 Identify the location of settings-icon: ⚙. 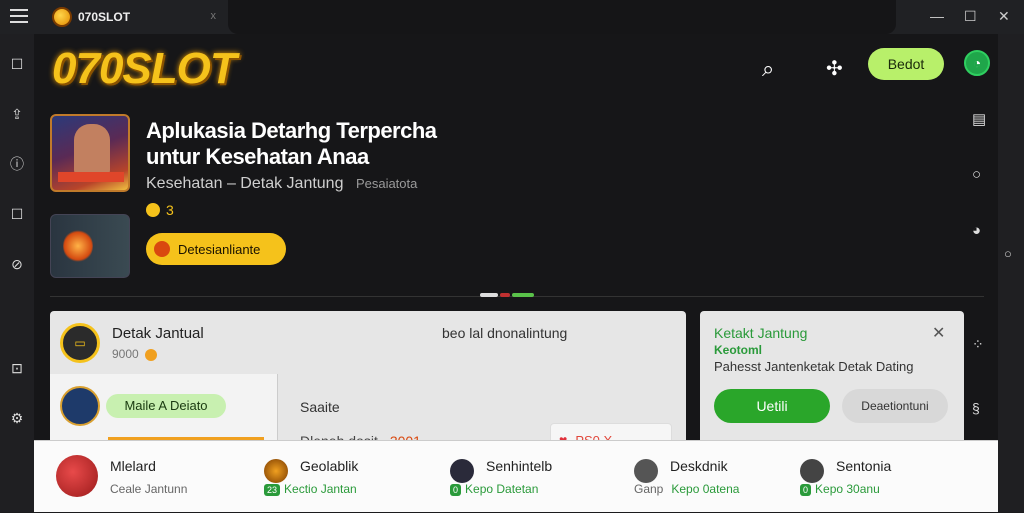
(17, 418).